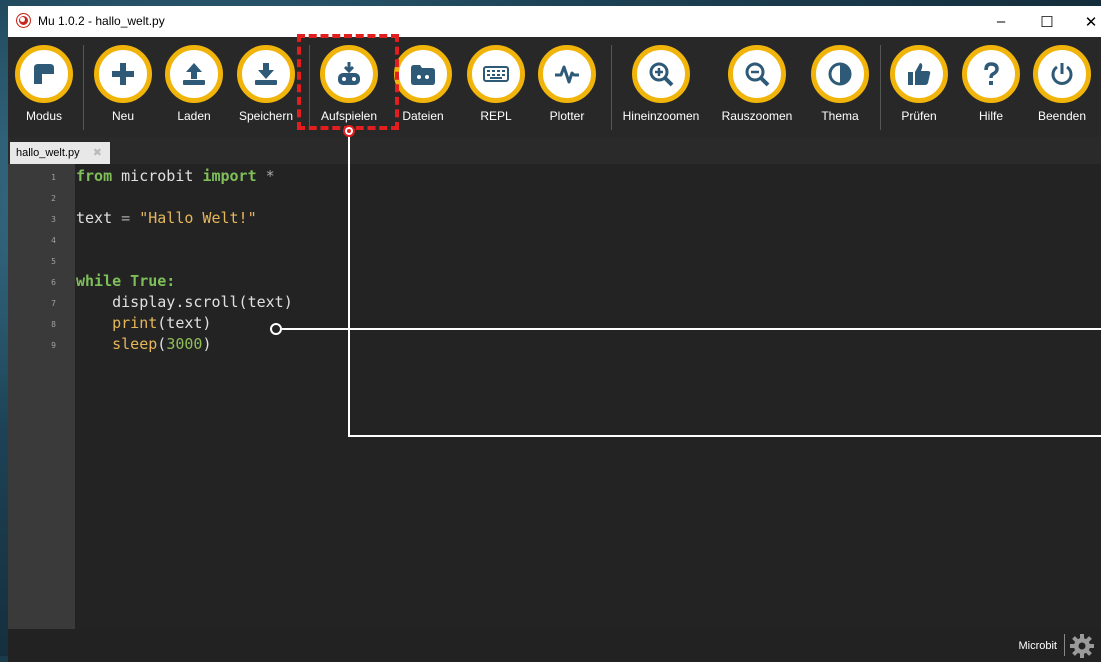 The width and height of the screenshot is (1101, 662). I want to click on keyword: while True:, so click(126, 281).